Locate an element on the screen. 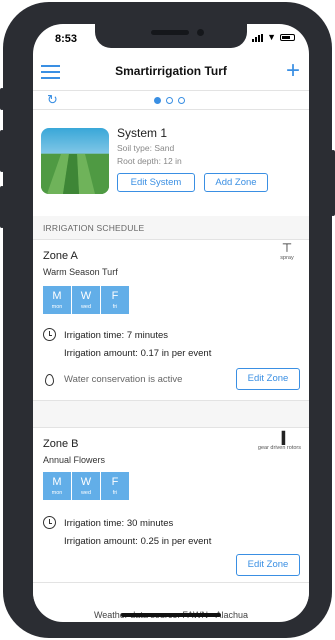  home-indicator is located at coordinates (171, 615).